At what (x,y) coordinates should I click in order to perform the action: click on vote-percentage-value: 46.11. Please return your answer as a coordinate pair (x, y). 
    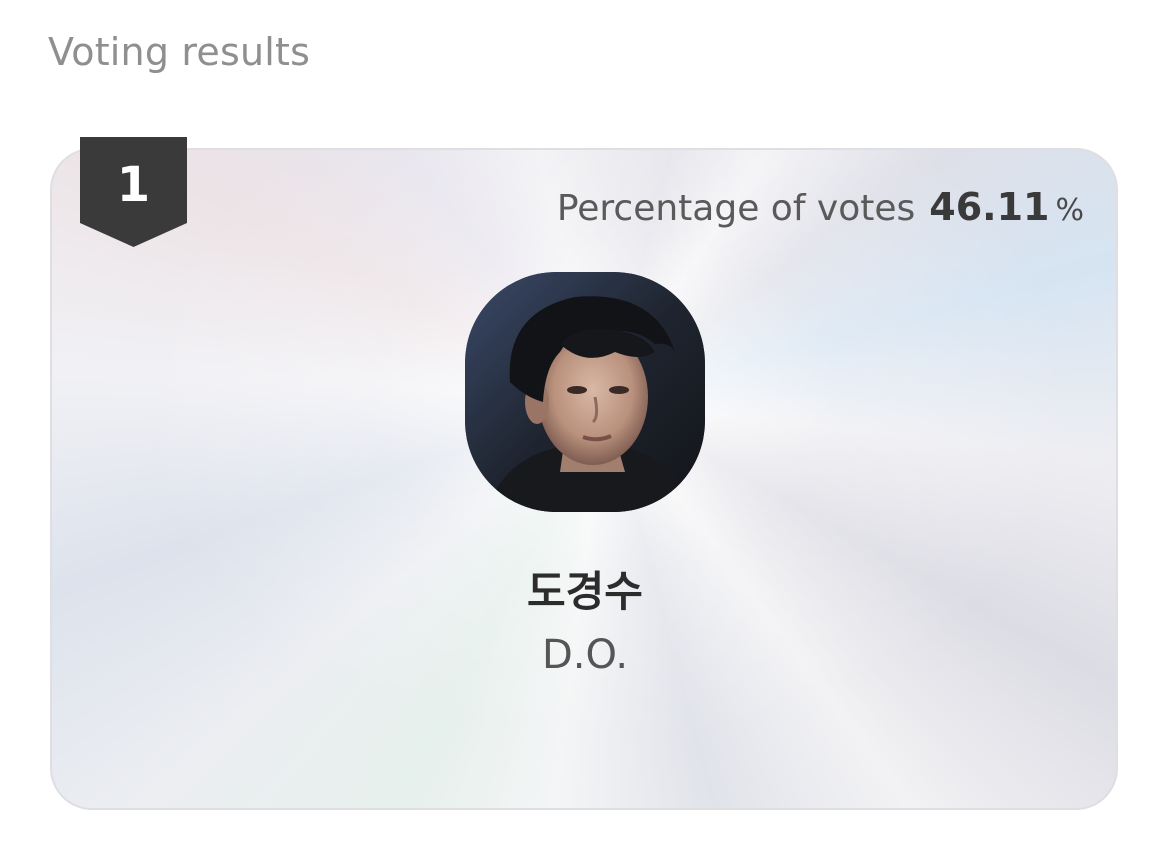
    Looking at the image, I should click on (989, 207).